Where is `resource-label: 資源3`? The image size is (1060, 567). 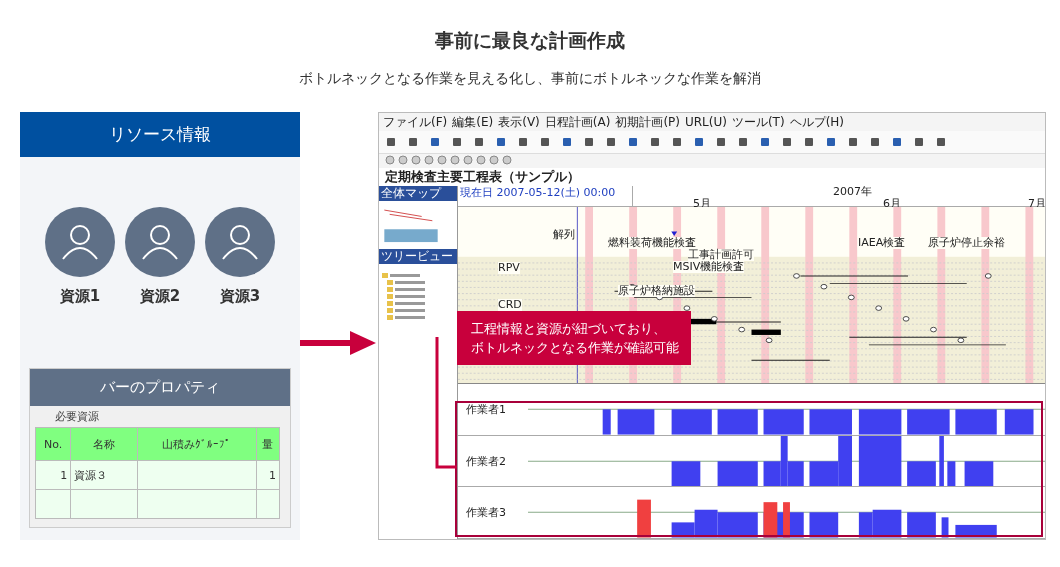 resource-label: 資源3 is located at coordinates (240, 296).